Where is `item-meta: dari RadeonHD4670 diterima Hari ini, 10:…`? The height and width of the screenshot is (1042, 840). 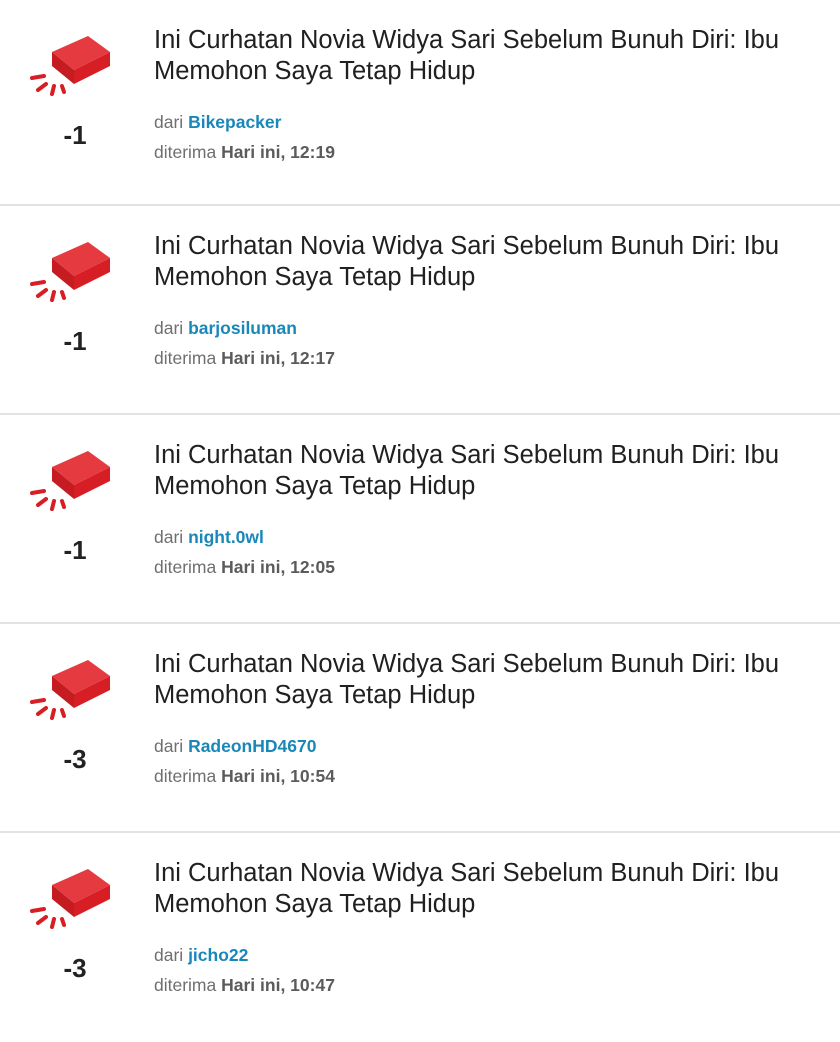
item-meta: dari RadeonHD4670 diterima Hari ini, 10:… is located at coordinates (482, 761).